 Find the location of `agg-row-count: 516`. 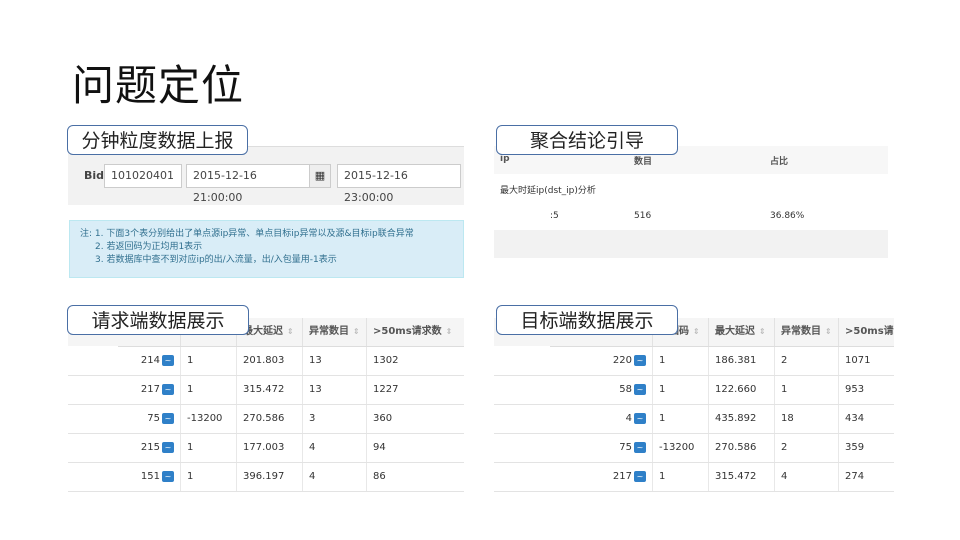

agg-row-count: 516 is located at coordinates (643, 216).